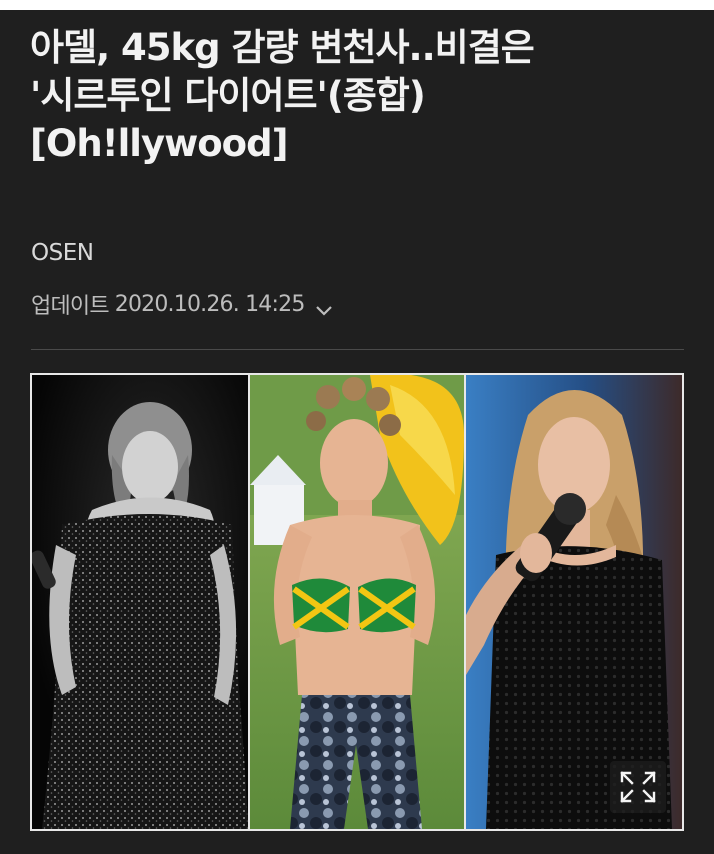 The height and width of the screenshot is (854, 714). I want to click on article-title-line: [Oh!llywood], so click(159, 143).